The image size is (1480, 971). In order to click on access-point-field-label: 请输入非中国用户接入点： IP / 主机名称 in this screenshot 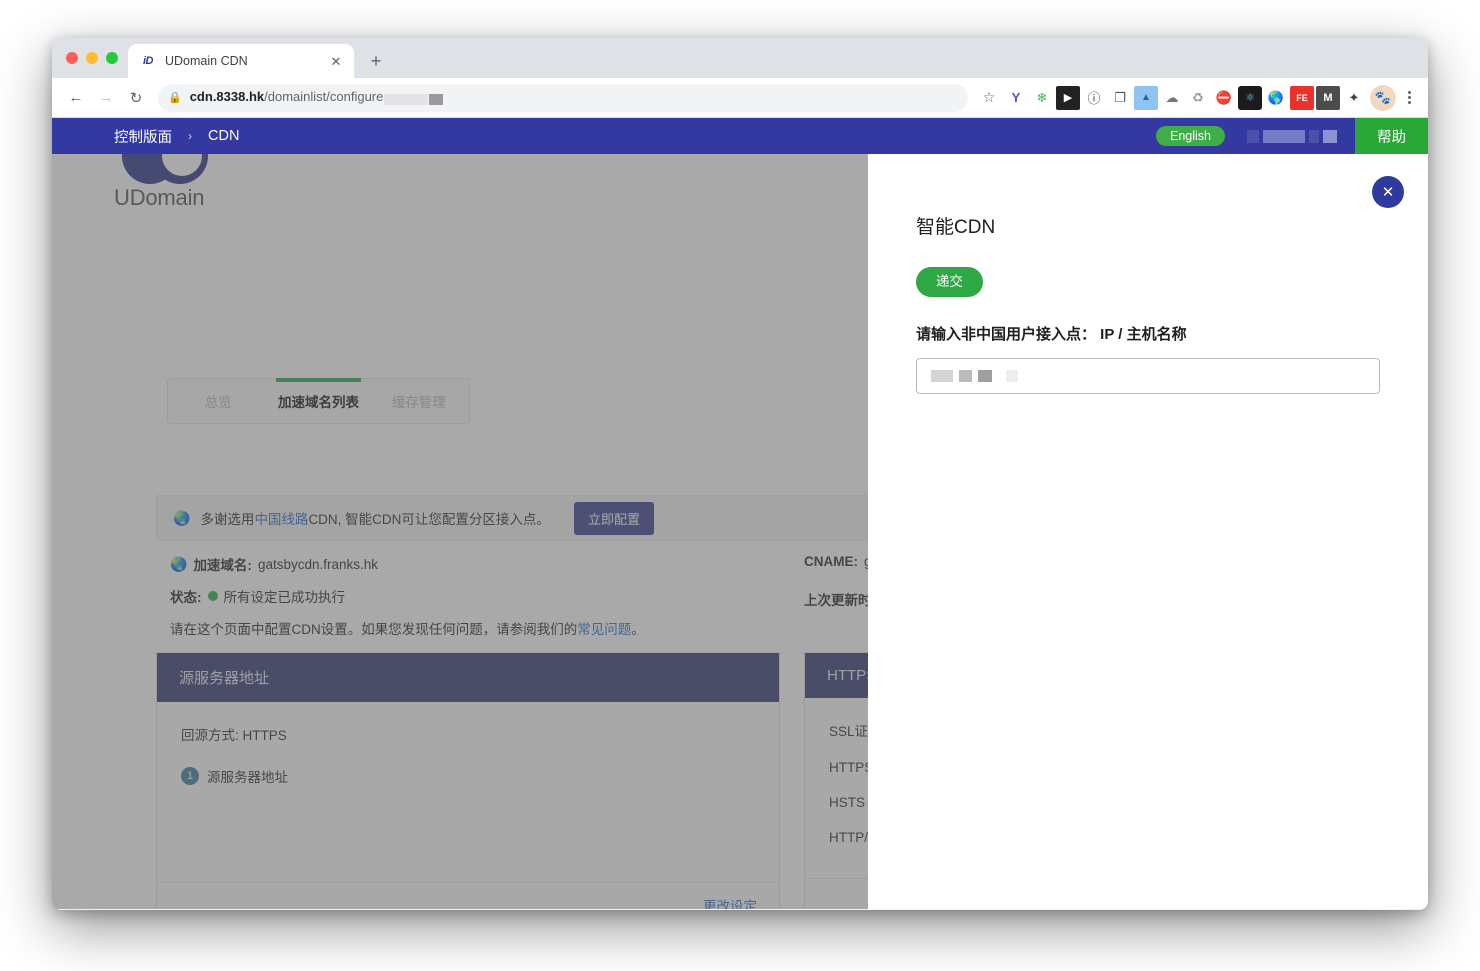, I will do `click(1148, 333)`.